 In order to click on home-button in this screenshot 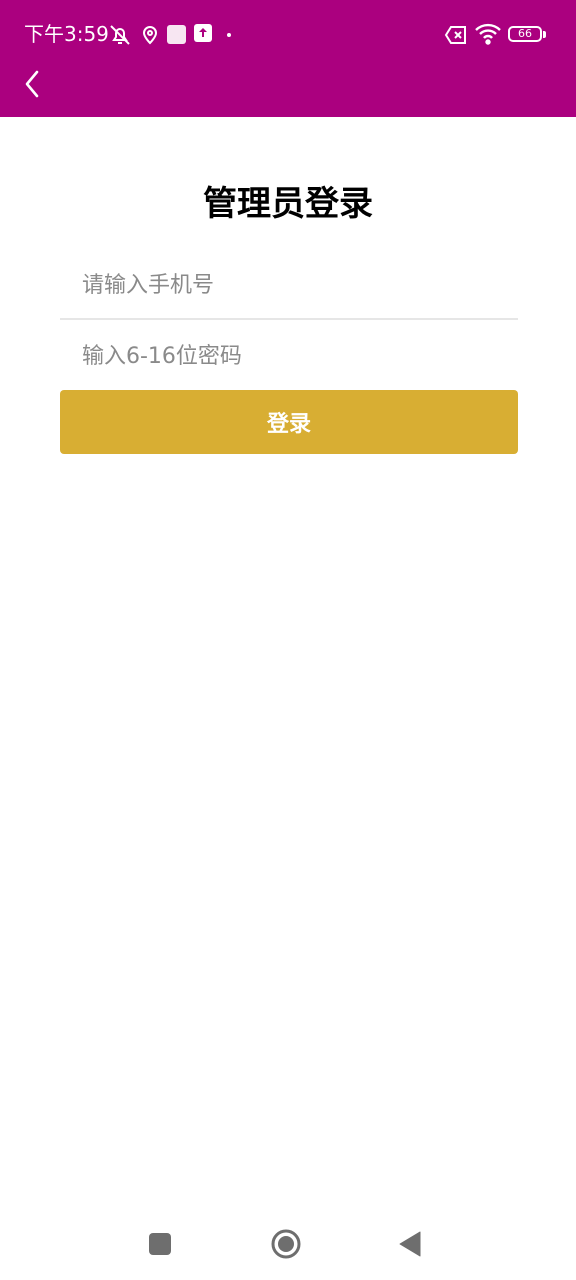, I will do `click(286, 1244)`.